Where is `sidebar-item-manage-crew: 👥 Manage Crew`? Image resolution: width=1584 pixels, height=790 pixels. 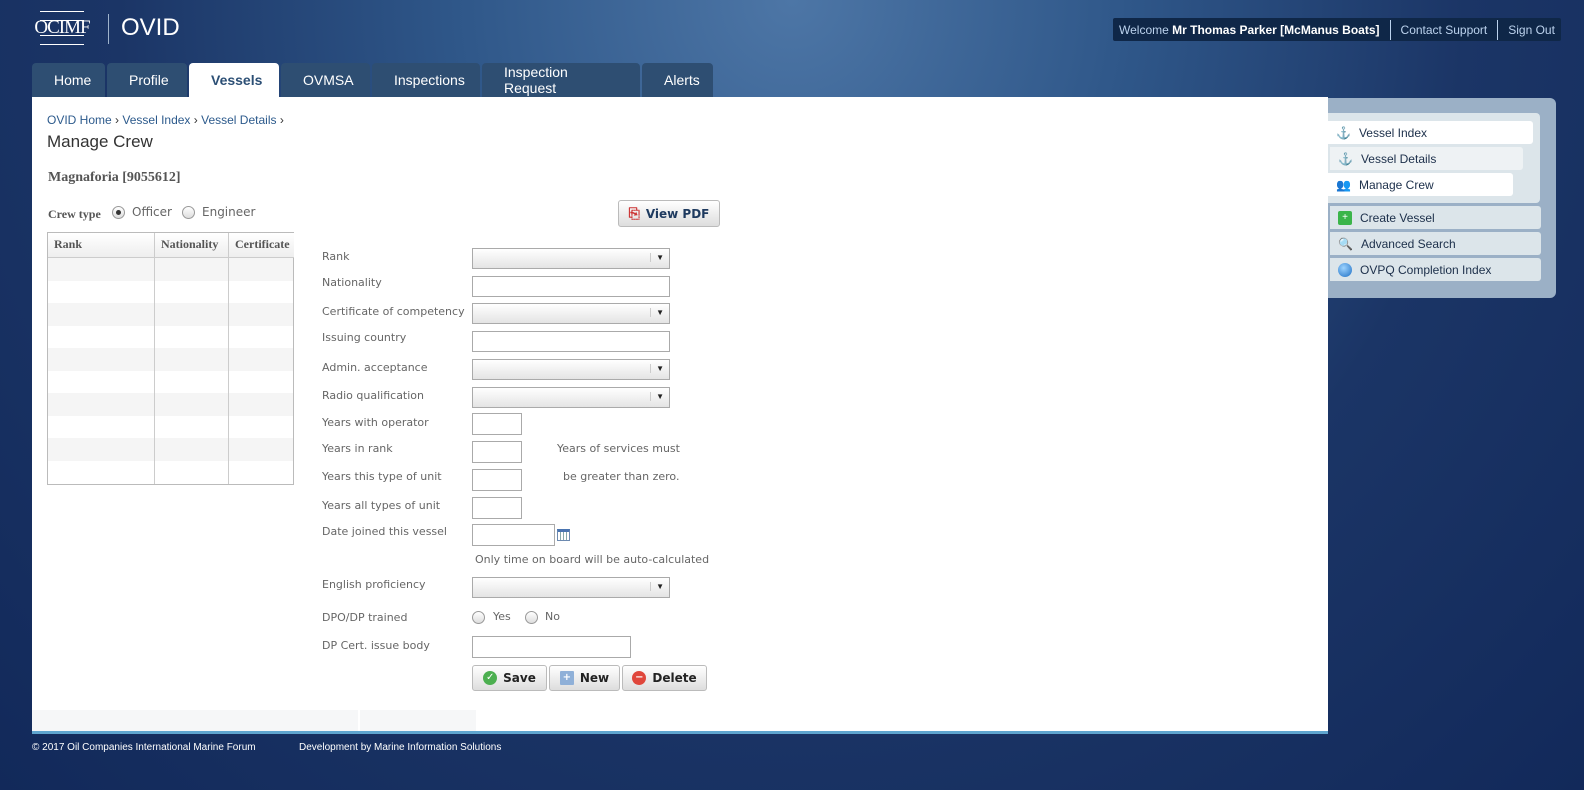
sidebar-item-manage-crew: 👥 Manage Crew is located at coordinates (1420, 184).